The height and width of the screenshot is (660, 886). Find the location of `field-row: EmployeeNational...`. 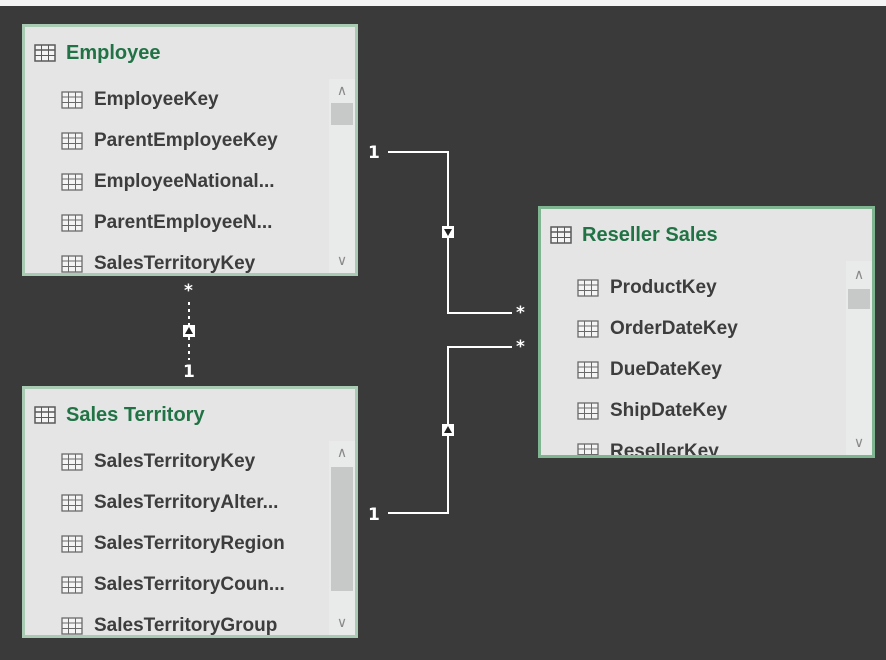

field-row: EmployeeNational... is located at coordinates (177, 181).